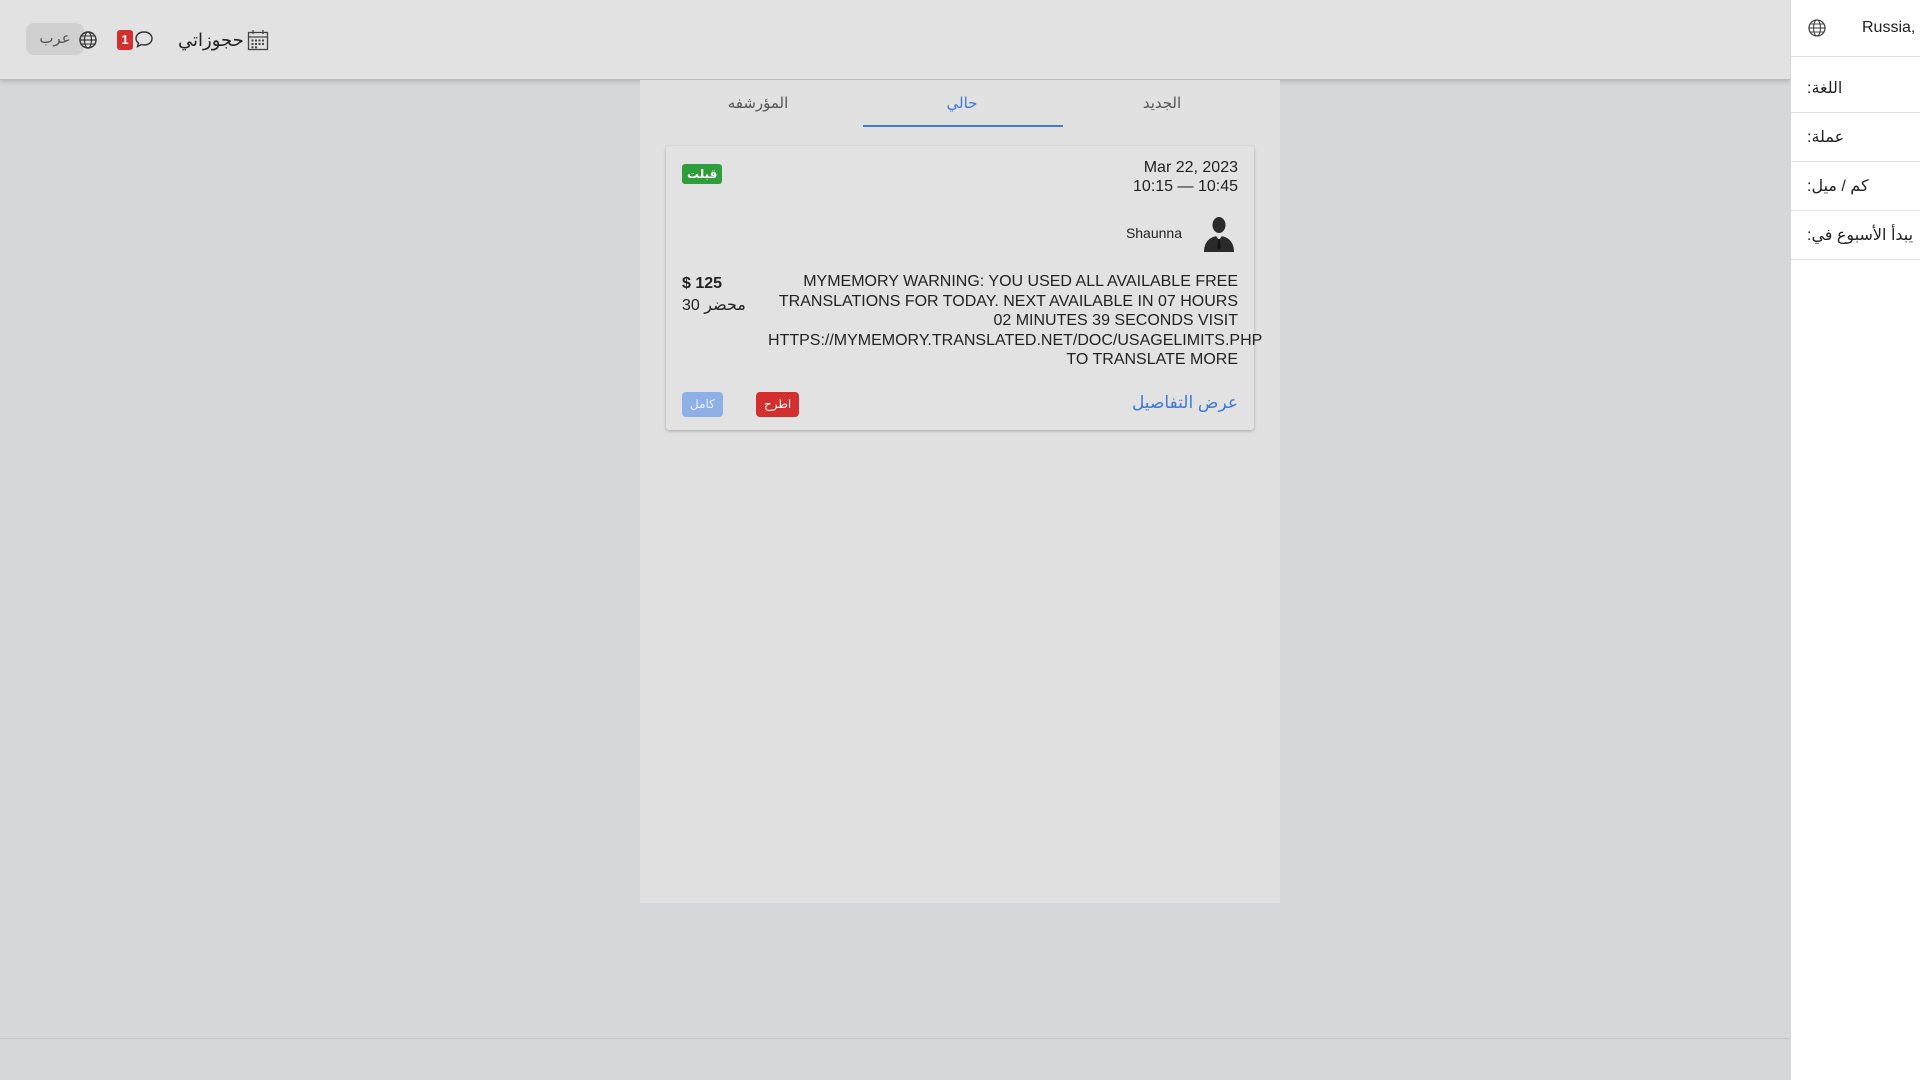 Image resolution: width=1920 pixels, height=1080 pixels. Describe the element at coordinates (714, 305) in the screenshot. I see `booking-duration: 30 محضر` at that location.